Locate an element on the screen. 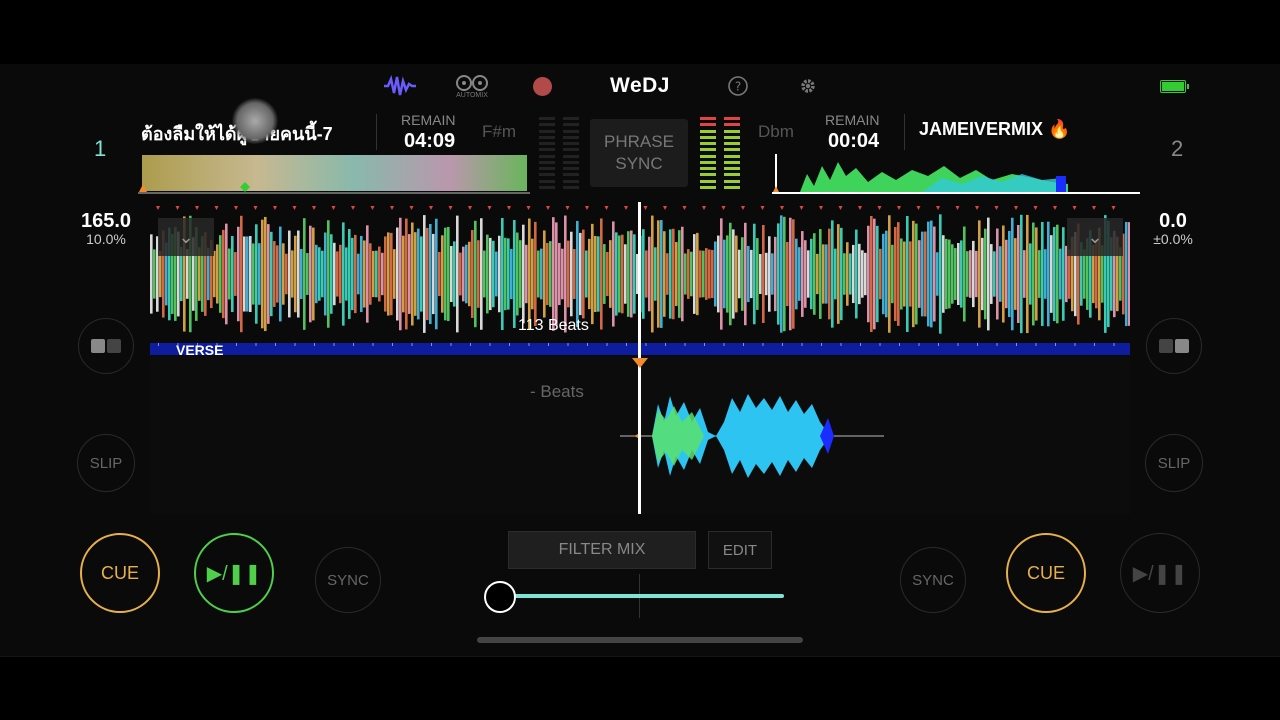 This screenshot has height=720, width=1280. automix-button: AUTOMIX is located at coordinates (472, 86).